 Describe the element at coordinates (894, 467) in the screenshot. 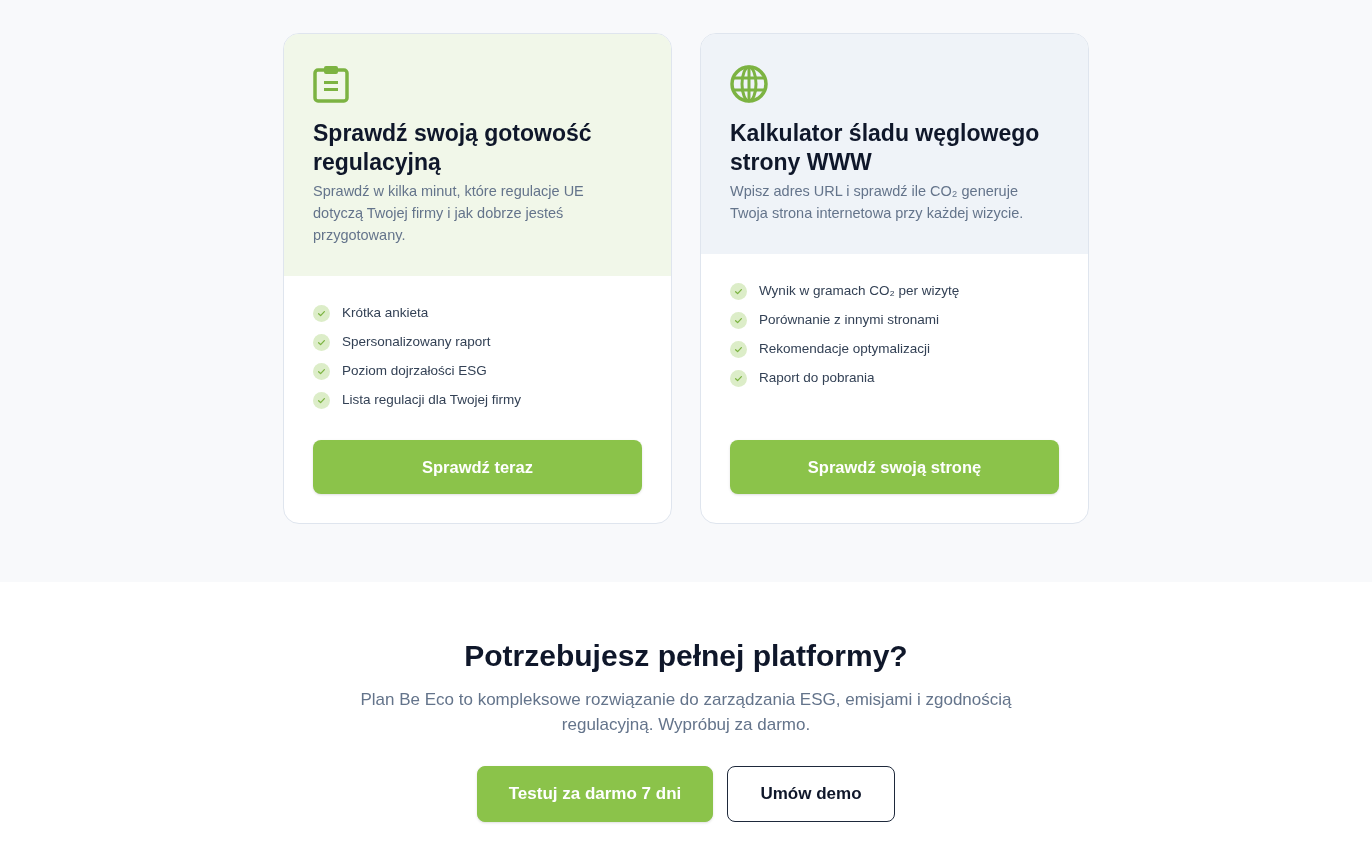

I see `card-button: Sprawdź swoją stronę` at that location.